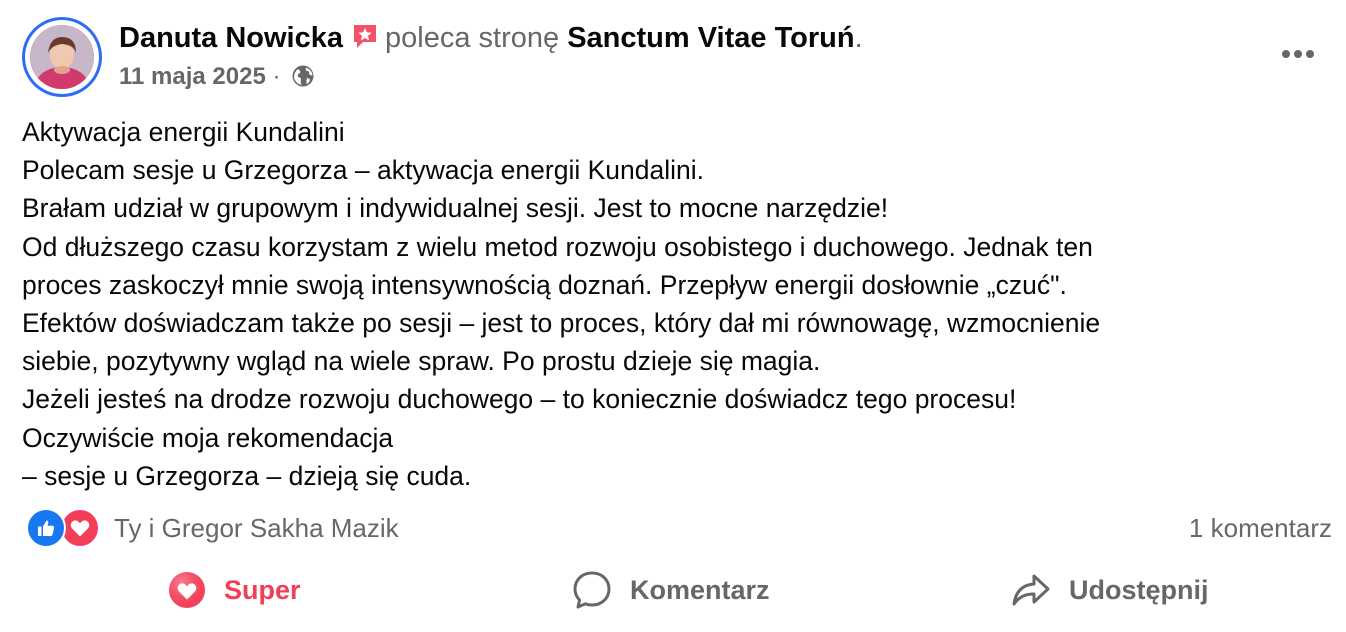  Describe the element at coordinates (256, 528) in the screenshot. I see `reaction-names: Ty i Gregor Sakha Mazik` at that location.